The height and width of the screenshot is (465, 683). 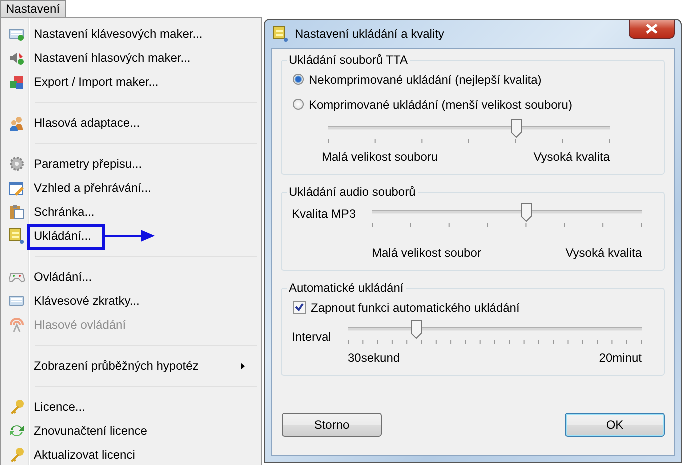 What do you see at coordinates (369, 34) in the screenshot?
I see `window-title: Nastavení ukládání a kvality` at bounding box center [369, 34].